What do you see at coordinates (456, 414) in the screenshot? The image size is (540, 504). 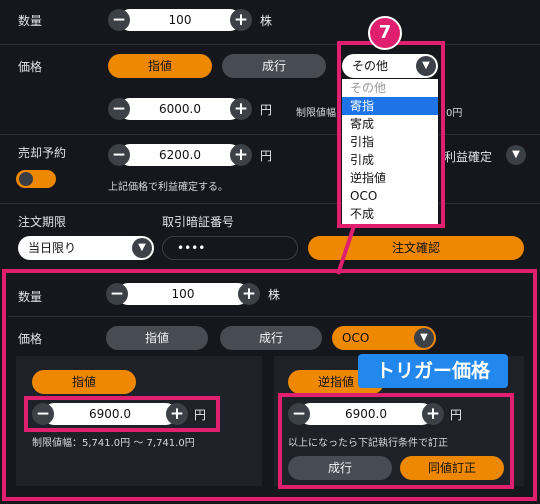 I see `stop-price-unit: 円` at bounding box center [456, 414].